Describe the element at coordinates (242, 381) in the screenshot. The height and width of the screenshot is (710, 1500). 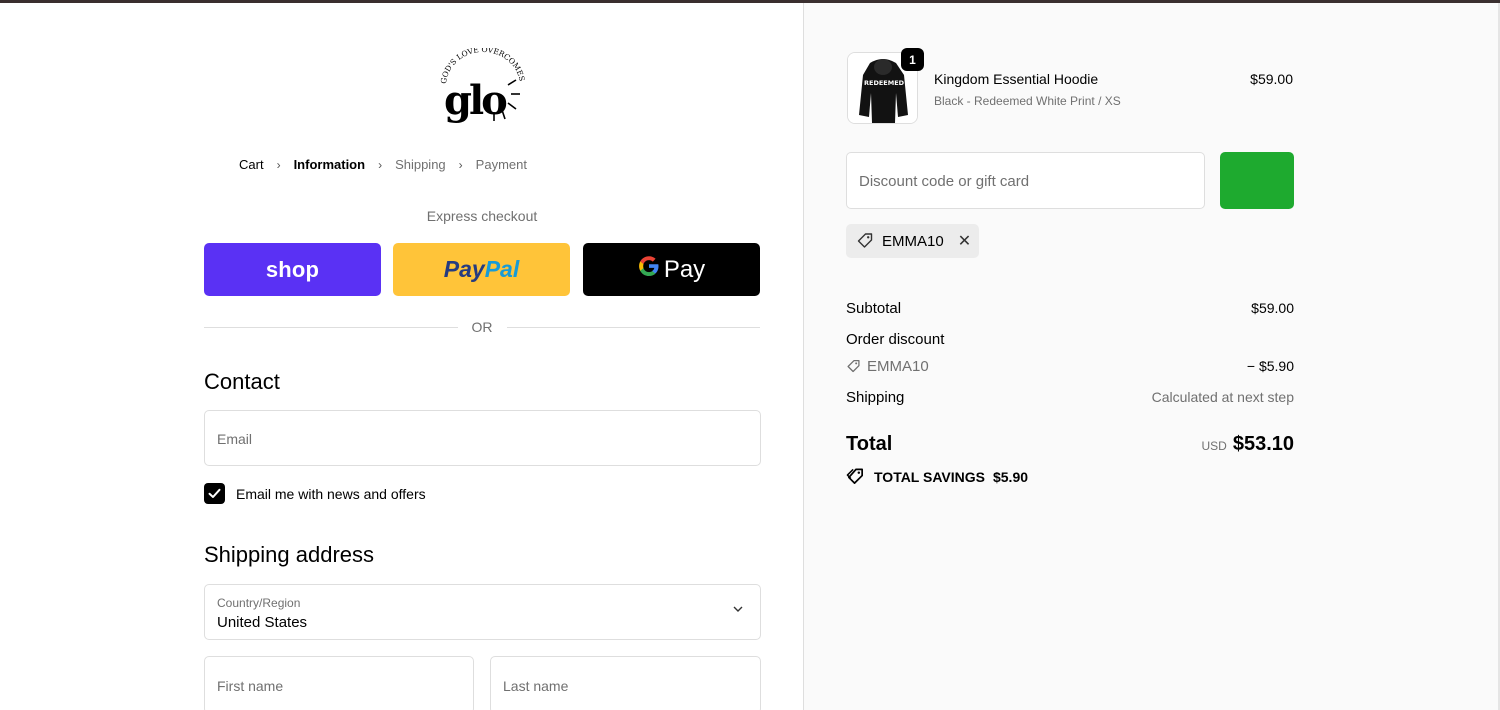
I see `contact-heading: Contact` at that location.